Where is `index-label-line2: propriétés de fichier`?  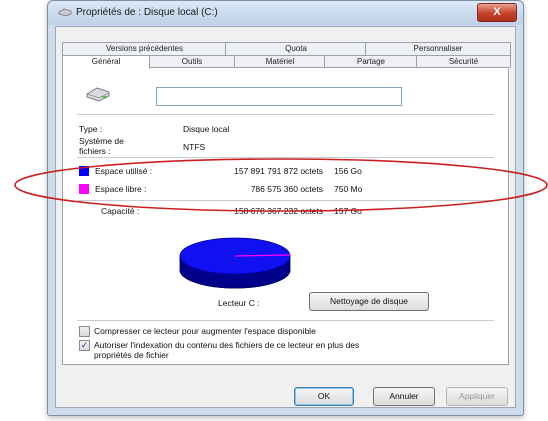
index-label-line2: propriétés de fichier is located at coordinates (131, 355).